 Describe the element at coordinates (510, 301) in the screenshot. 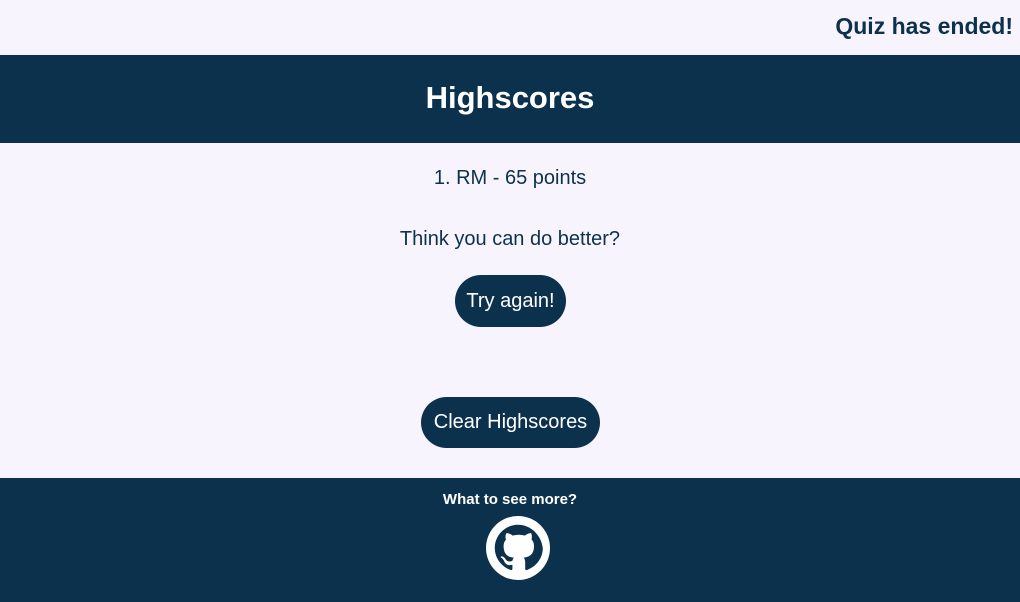

I see `try-again-button: Try again!` at that location.